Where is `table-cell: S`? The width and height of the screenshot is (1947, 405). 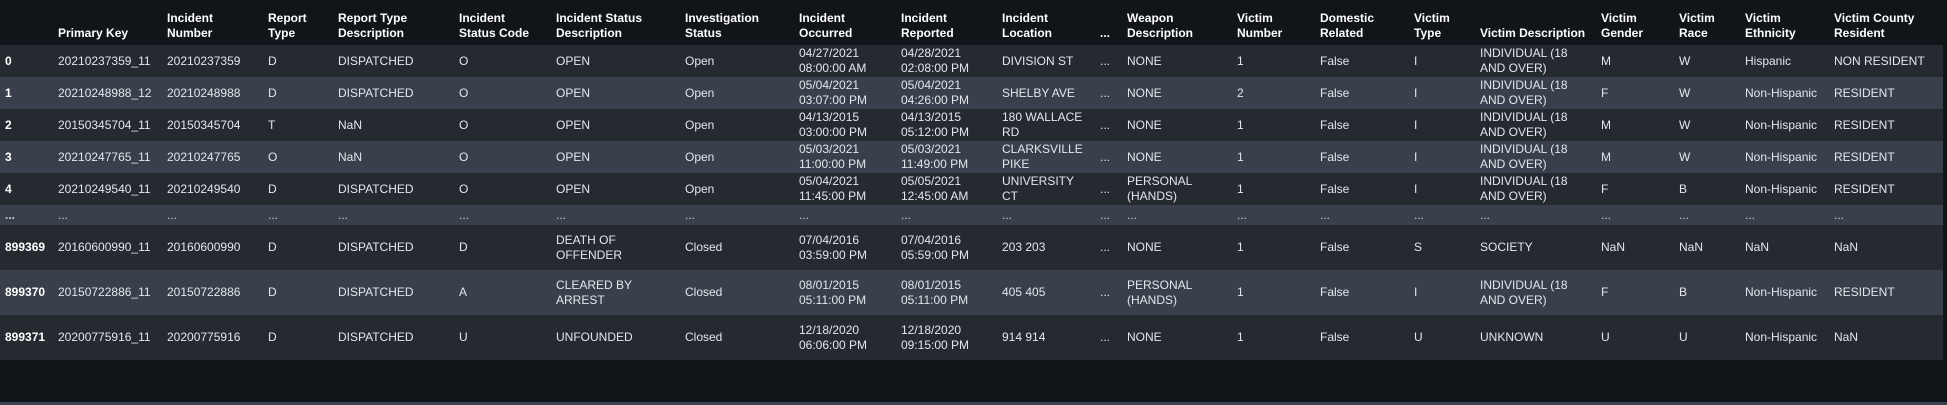
table-cell: S is located at coordinates (1418, 247).